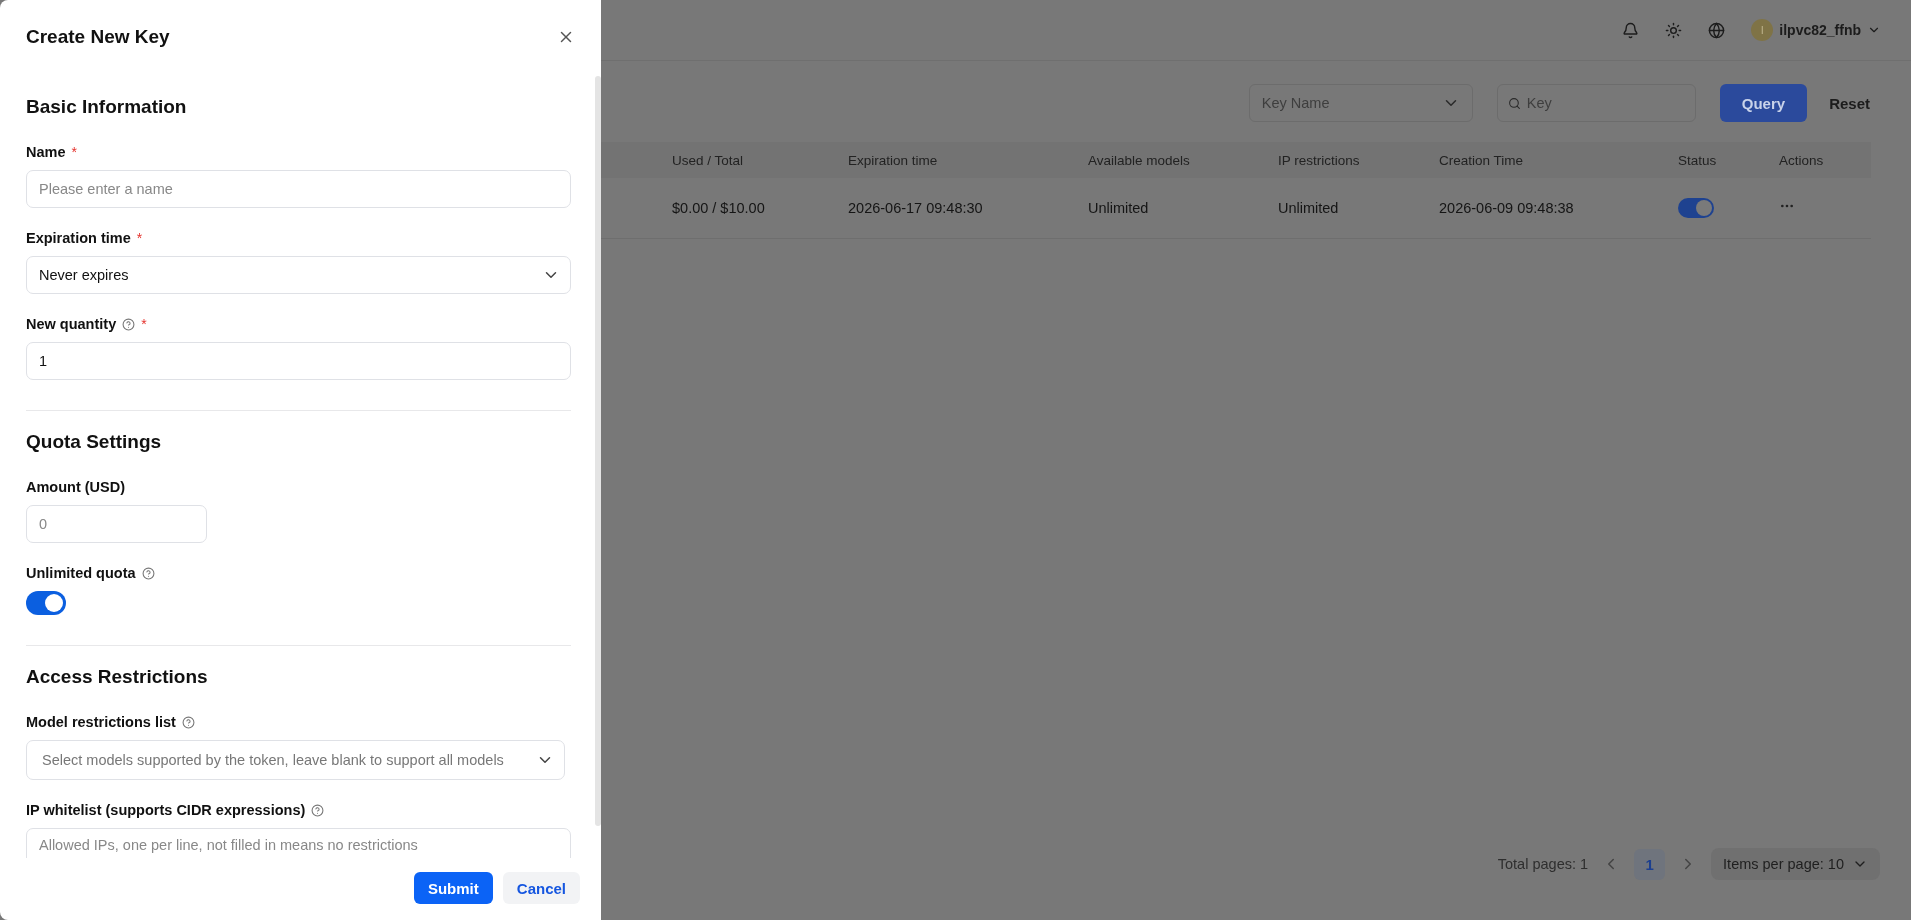  What do you see at coordinates (708, 160) in the screenshot?
I see `column-header: Used / Total` at bounding box center [708, 160].